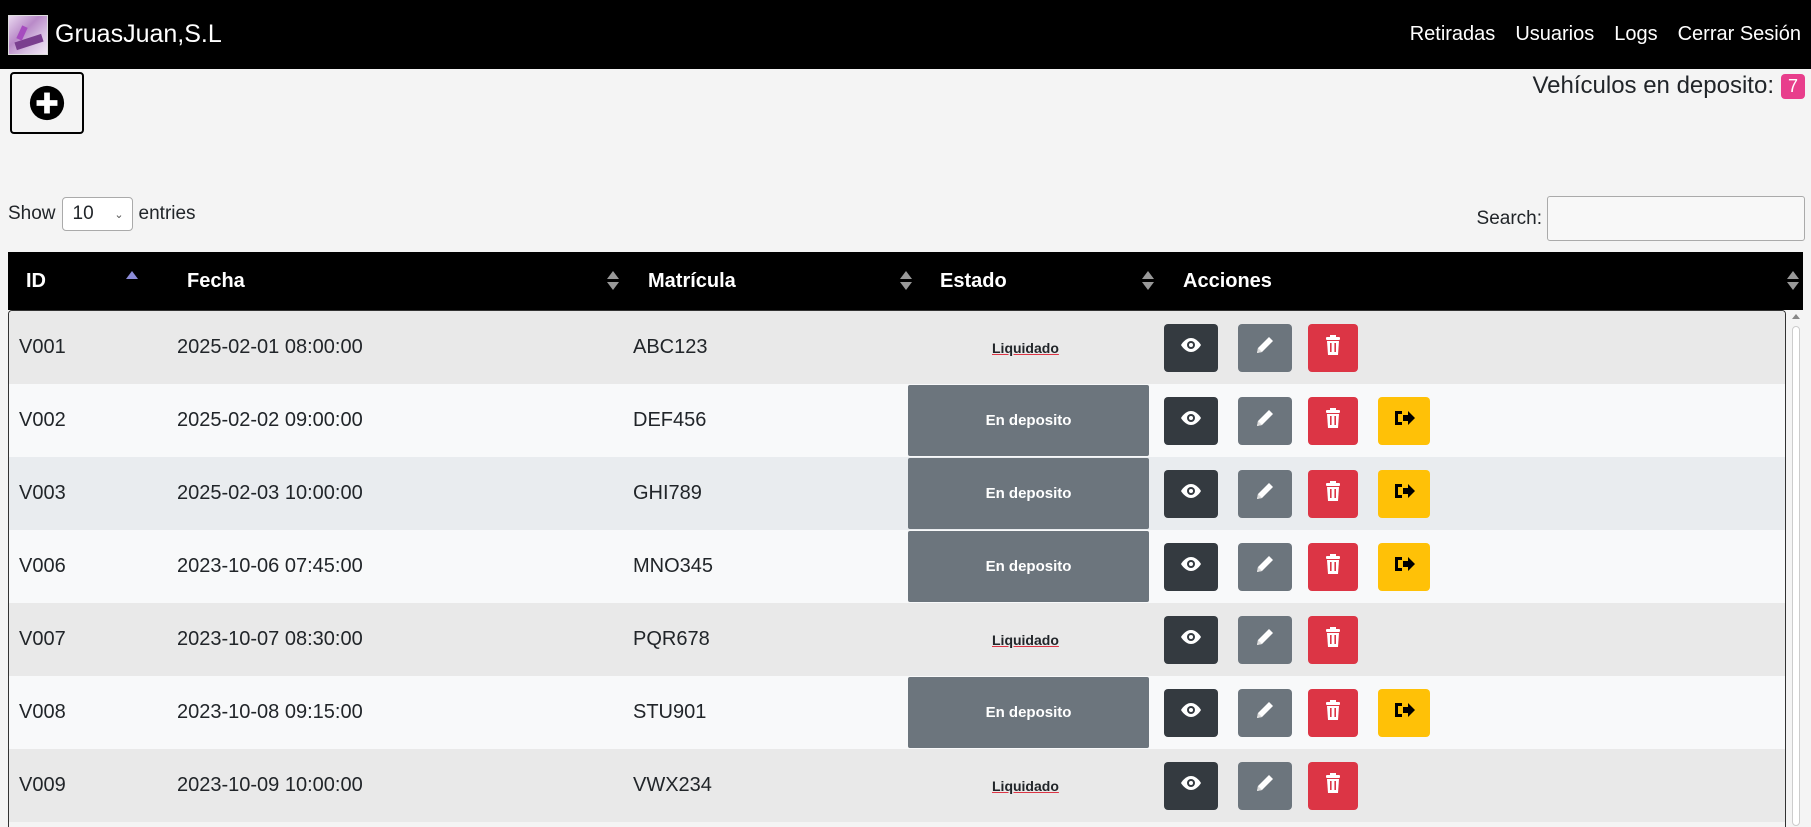 This screenshot has height=827, width=1811. Describe the element at coordinates (1453, 34) in the screenshot. I see `nav-link-retiradas: Retiradas` at that location.